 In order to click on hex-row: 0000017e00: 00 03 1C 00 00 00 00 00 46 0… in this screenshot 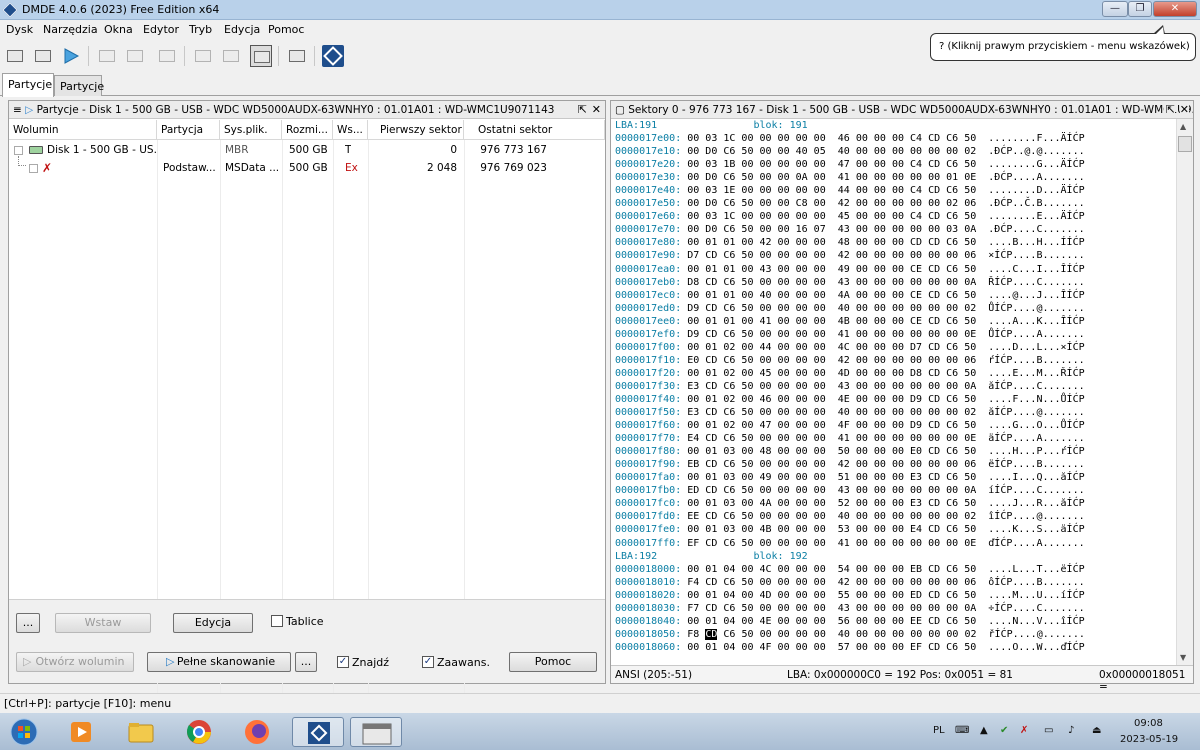, I will do `click(850, 138)`.